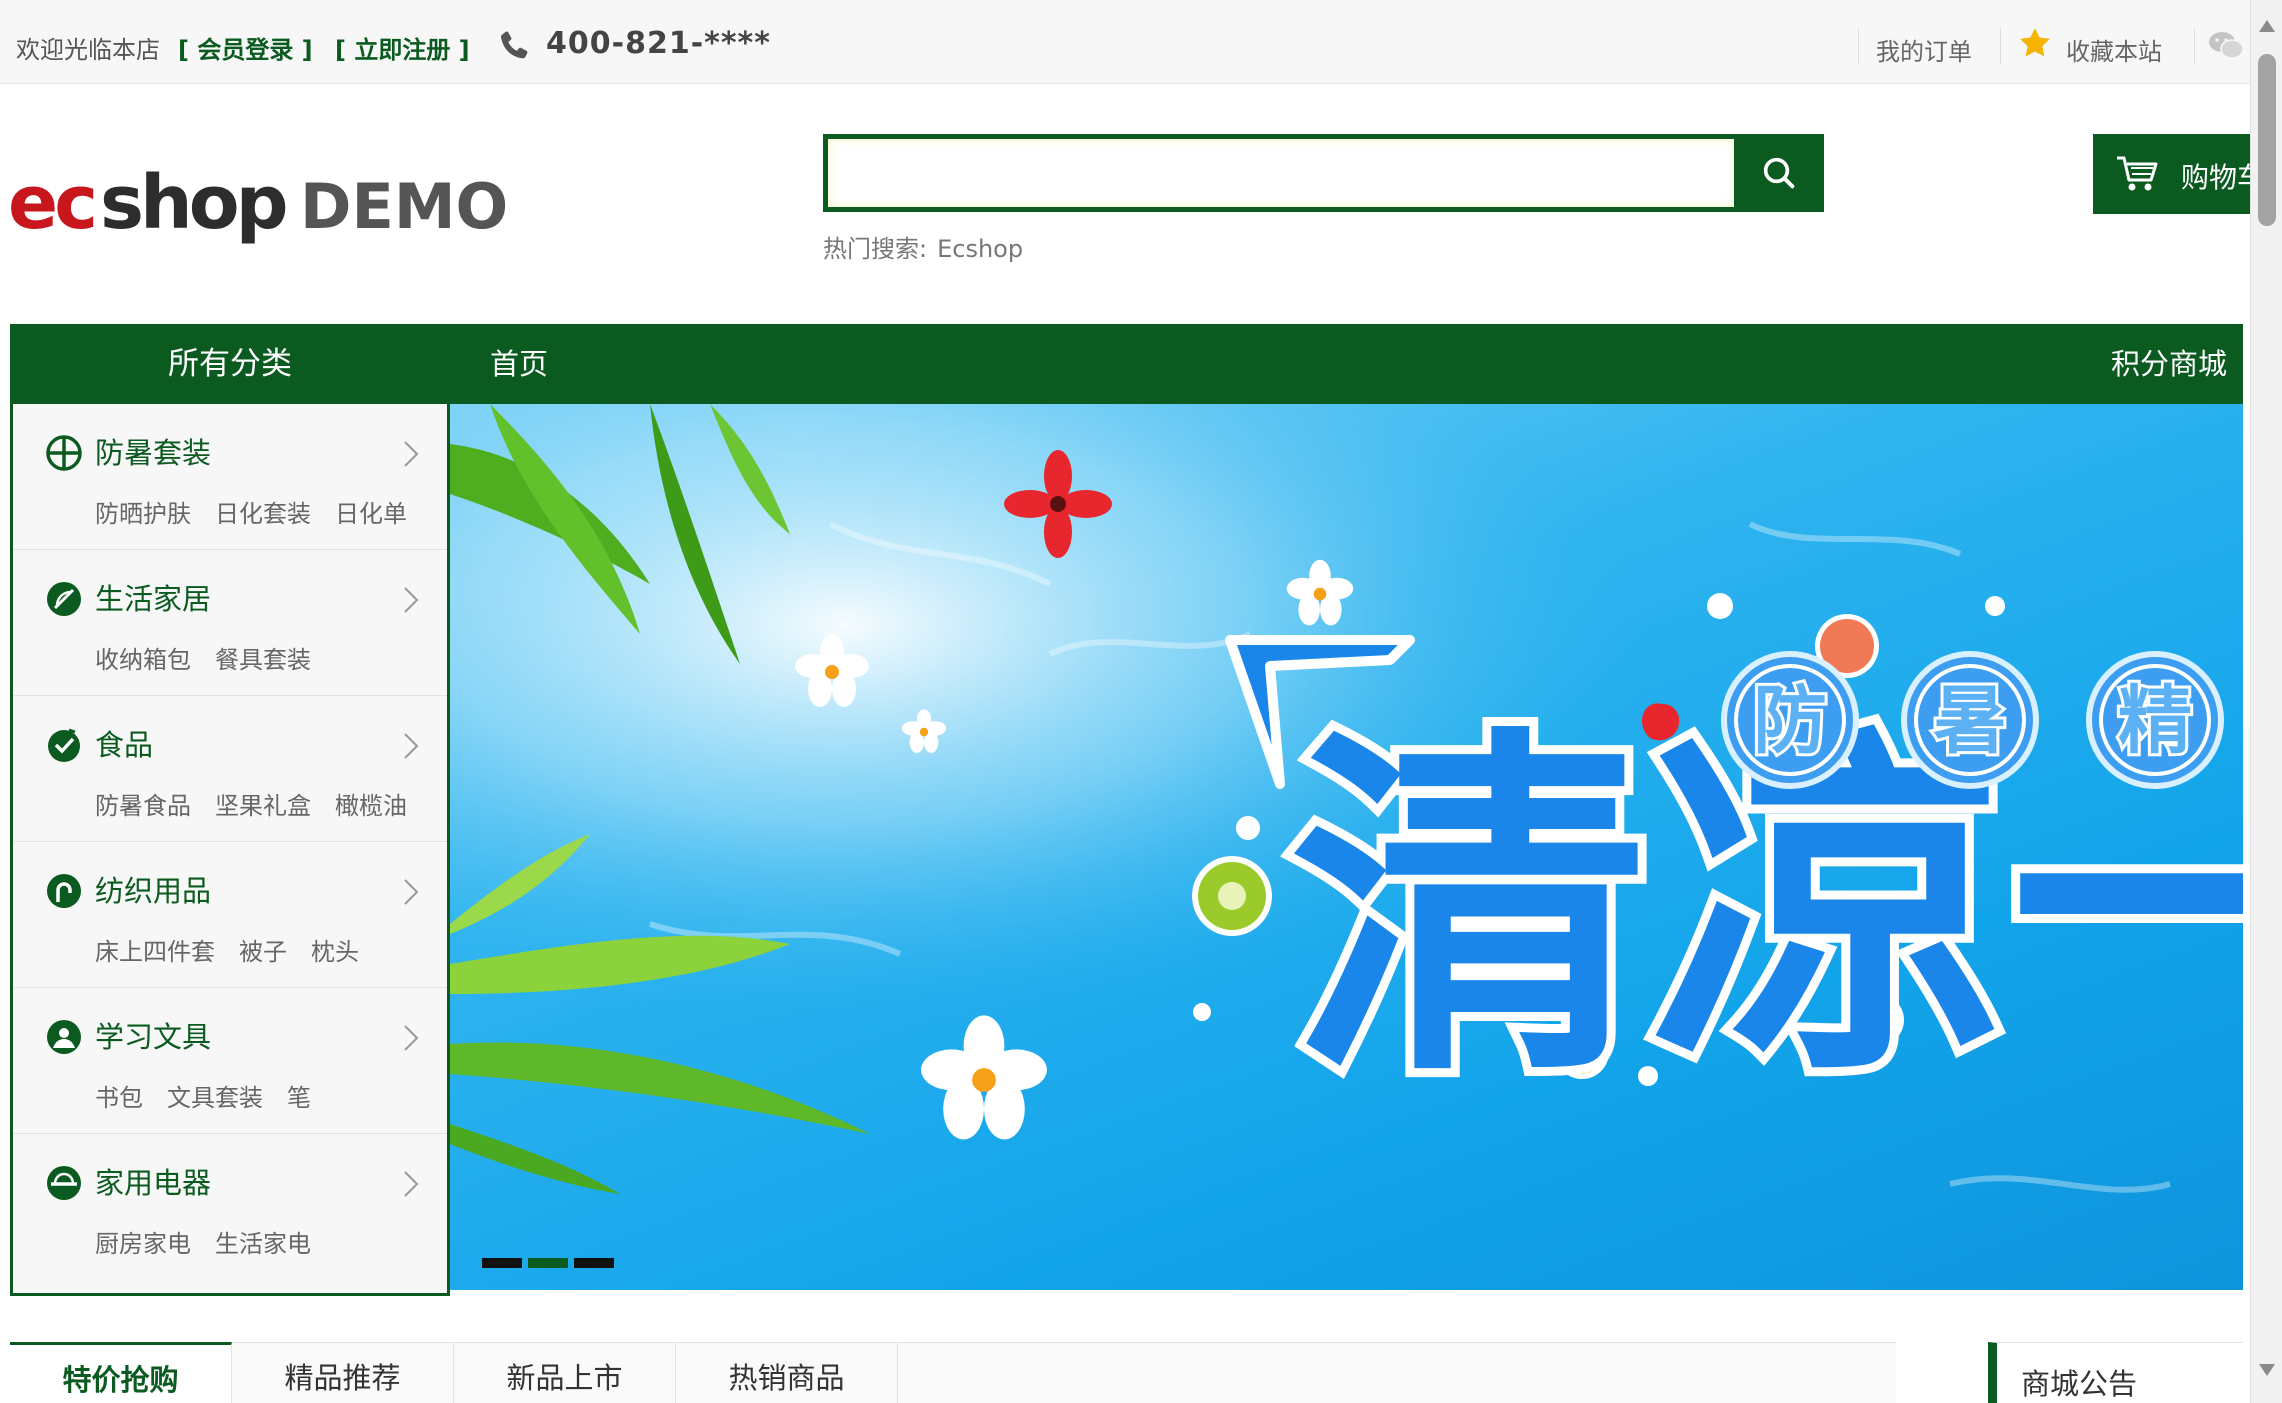 This screenshot has height=1403, width=2282. What do you see at coordinates (155, 952) in the screenshot?
I see `subcategory-link: 床上四件套` at bounding box center [155, 952].